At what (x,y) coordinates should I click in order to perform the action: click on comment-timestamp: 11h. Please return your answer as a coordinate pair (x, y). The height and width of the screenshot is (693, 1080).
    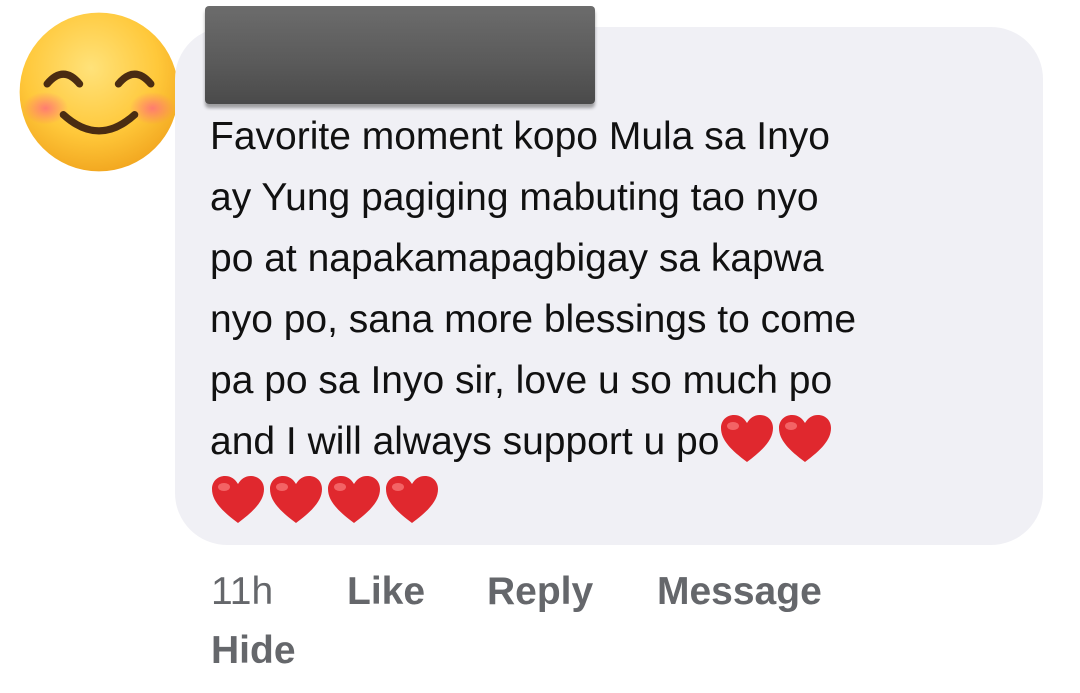
    Looking at the image, I should click on (242, 591).